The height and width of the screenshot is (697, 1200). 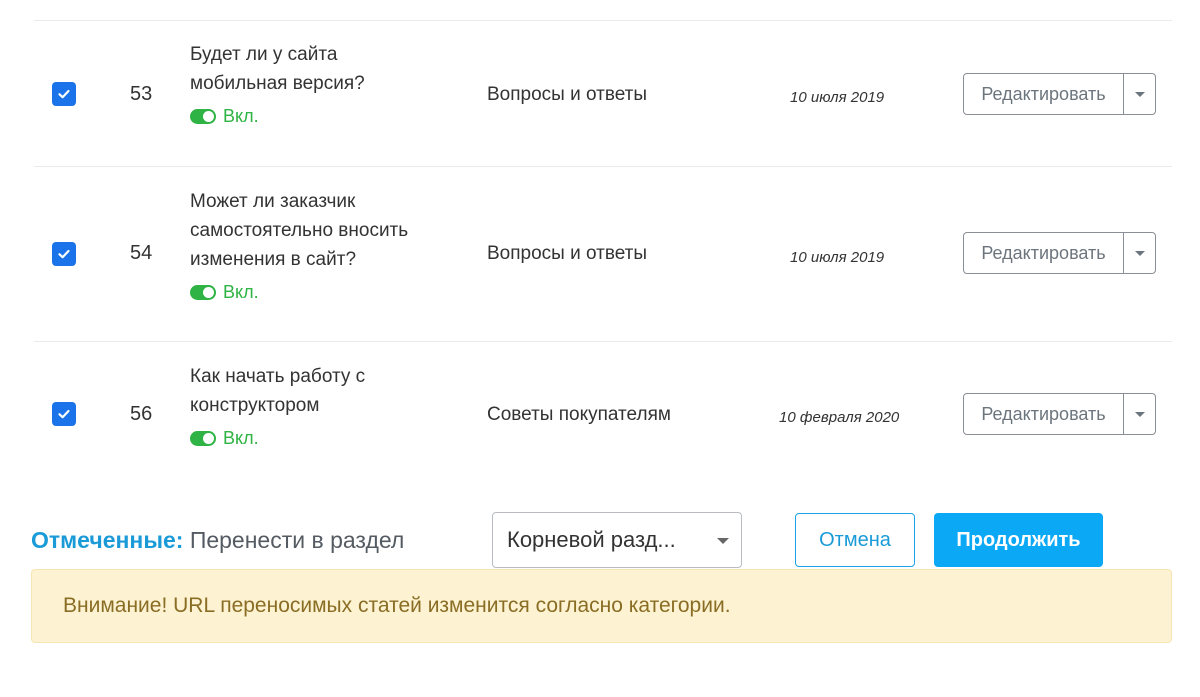 What do you see at coordinates (107, 540) in the screenshot?
I see `selected-label: Отмеченные:` at bounding box center [107, 540].